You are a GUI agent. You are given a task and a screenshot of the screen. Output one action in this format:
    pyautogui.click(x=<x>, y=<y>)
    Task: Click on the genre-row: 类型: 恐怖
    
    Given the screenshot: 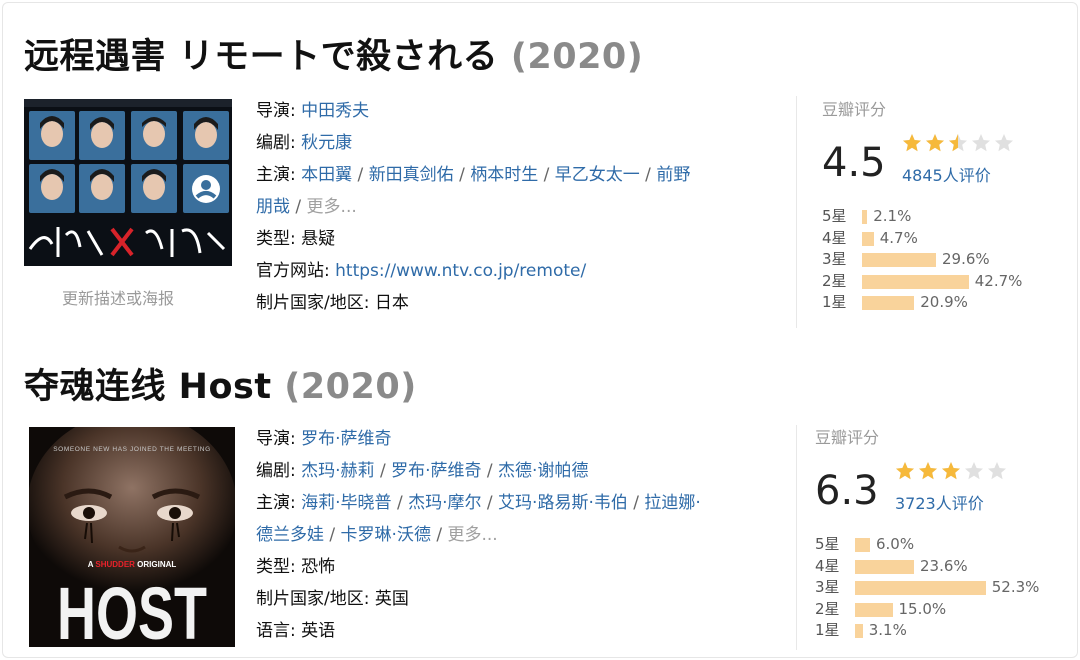 What is the action you would take?
    pyautogui.click(x=516, y=567)
    